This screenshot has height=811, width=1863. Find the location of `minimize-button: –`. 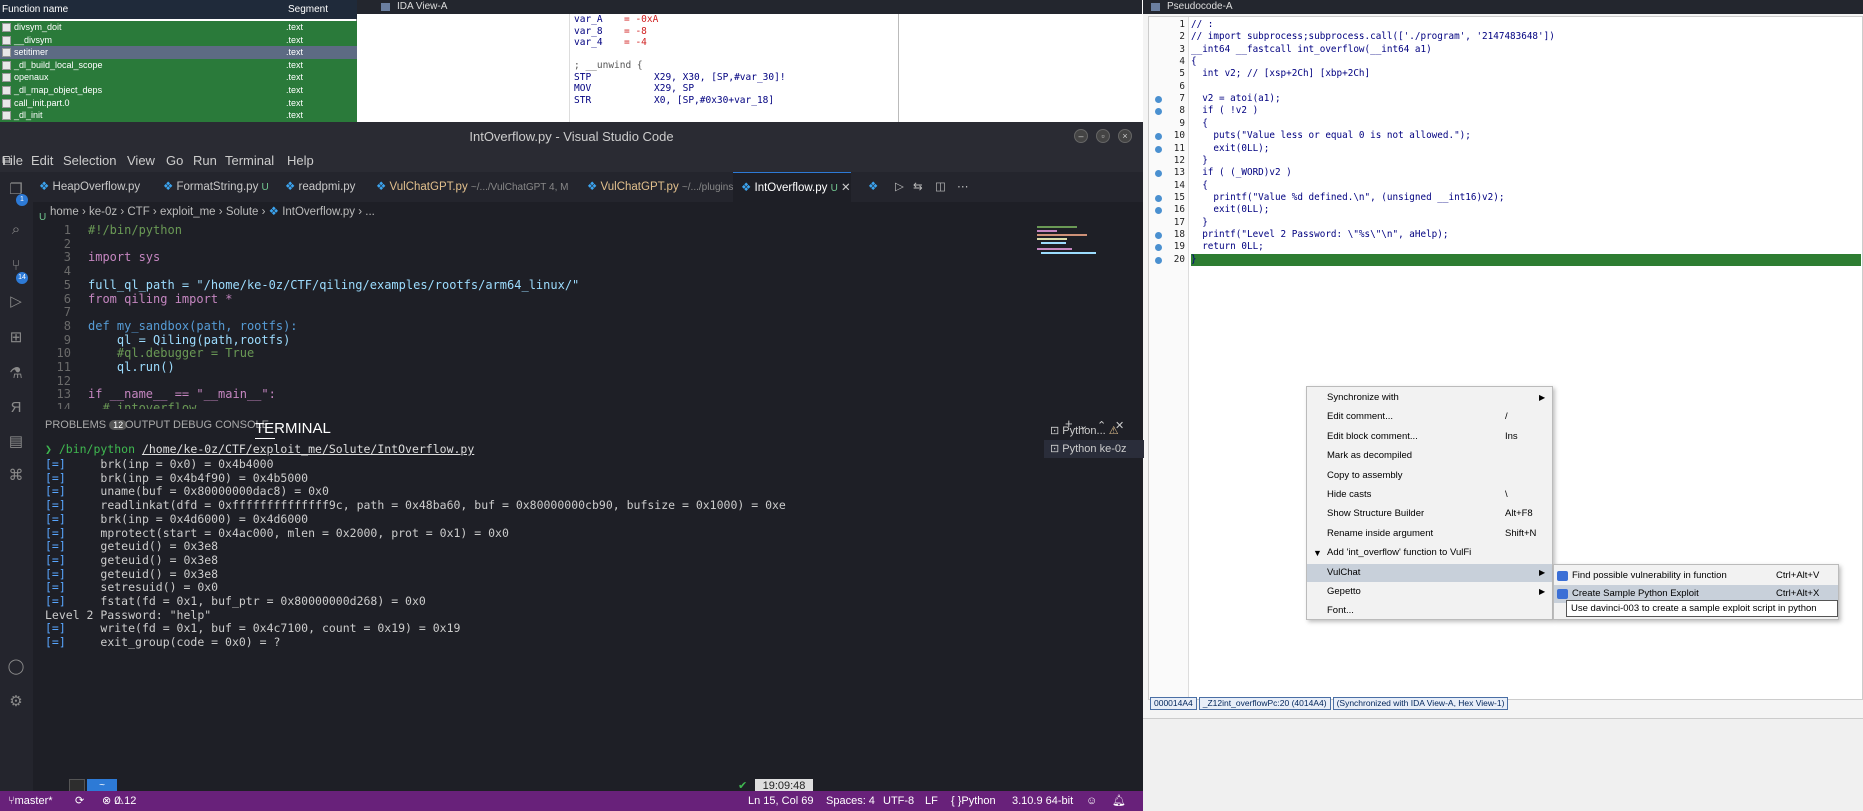

minimize-button: – is located at coordinates (1081, 136).